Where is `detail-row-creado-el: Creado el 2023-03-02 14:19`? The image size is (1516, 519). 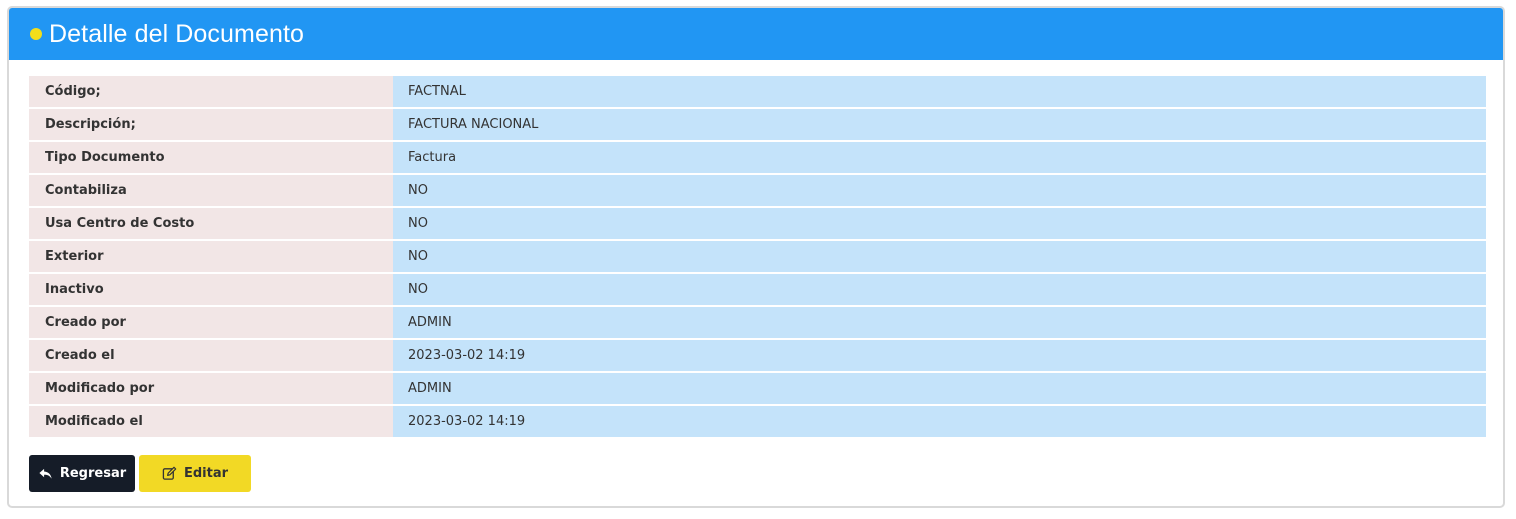 detail-row-creado-el: Creado el 2023-03-02 14:19 is located at coordinates (757, 355).